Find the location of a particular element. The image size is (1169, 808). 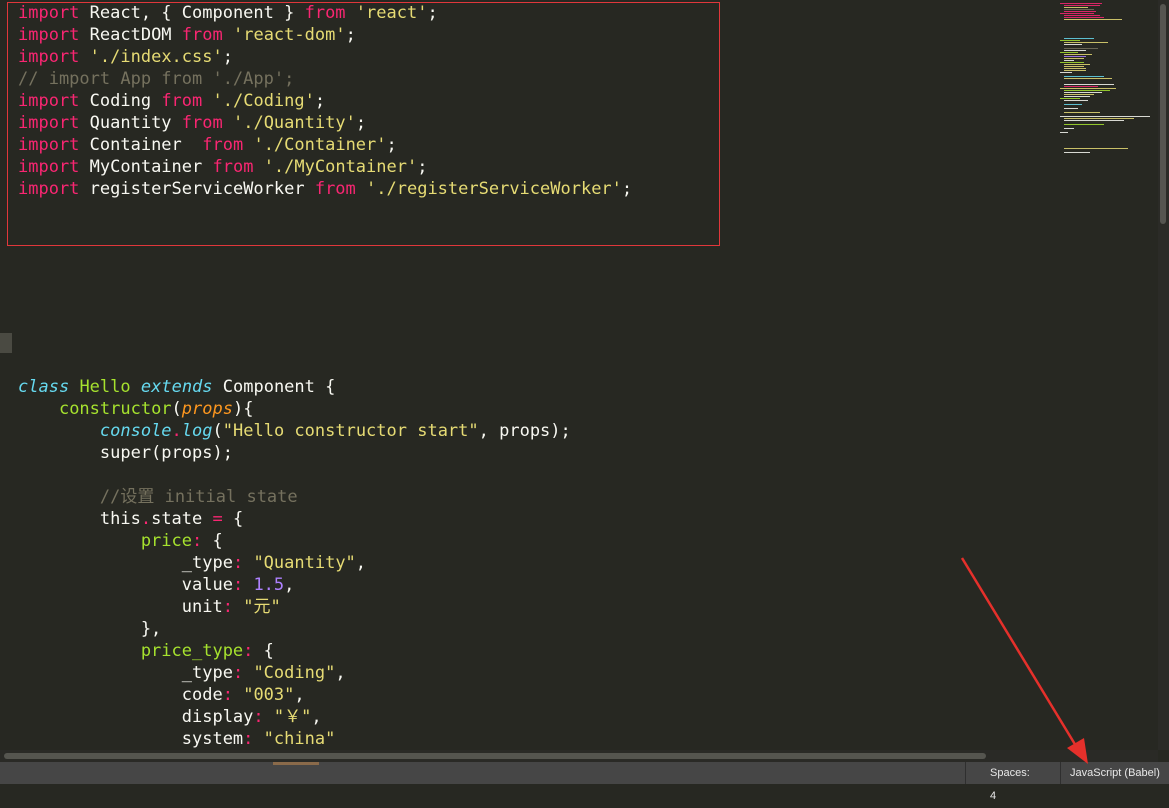

code-line-20: }, is located at coordinates (90, 629).